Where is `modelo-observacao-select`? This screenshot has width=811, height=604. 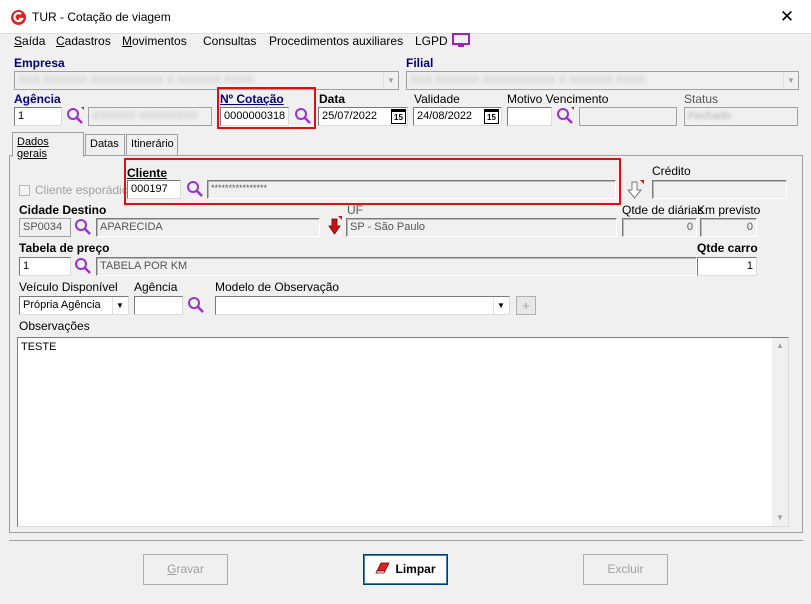
modelo-observacao-select is located at coordinates (362, 305).